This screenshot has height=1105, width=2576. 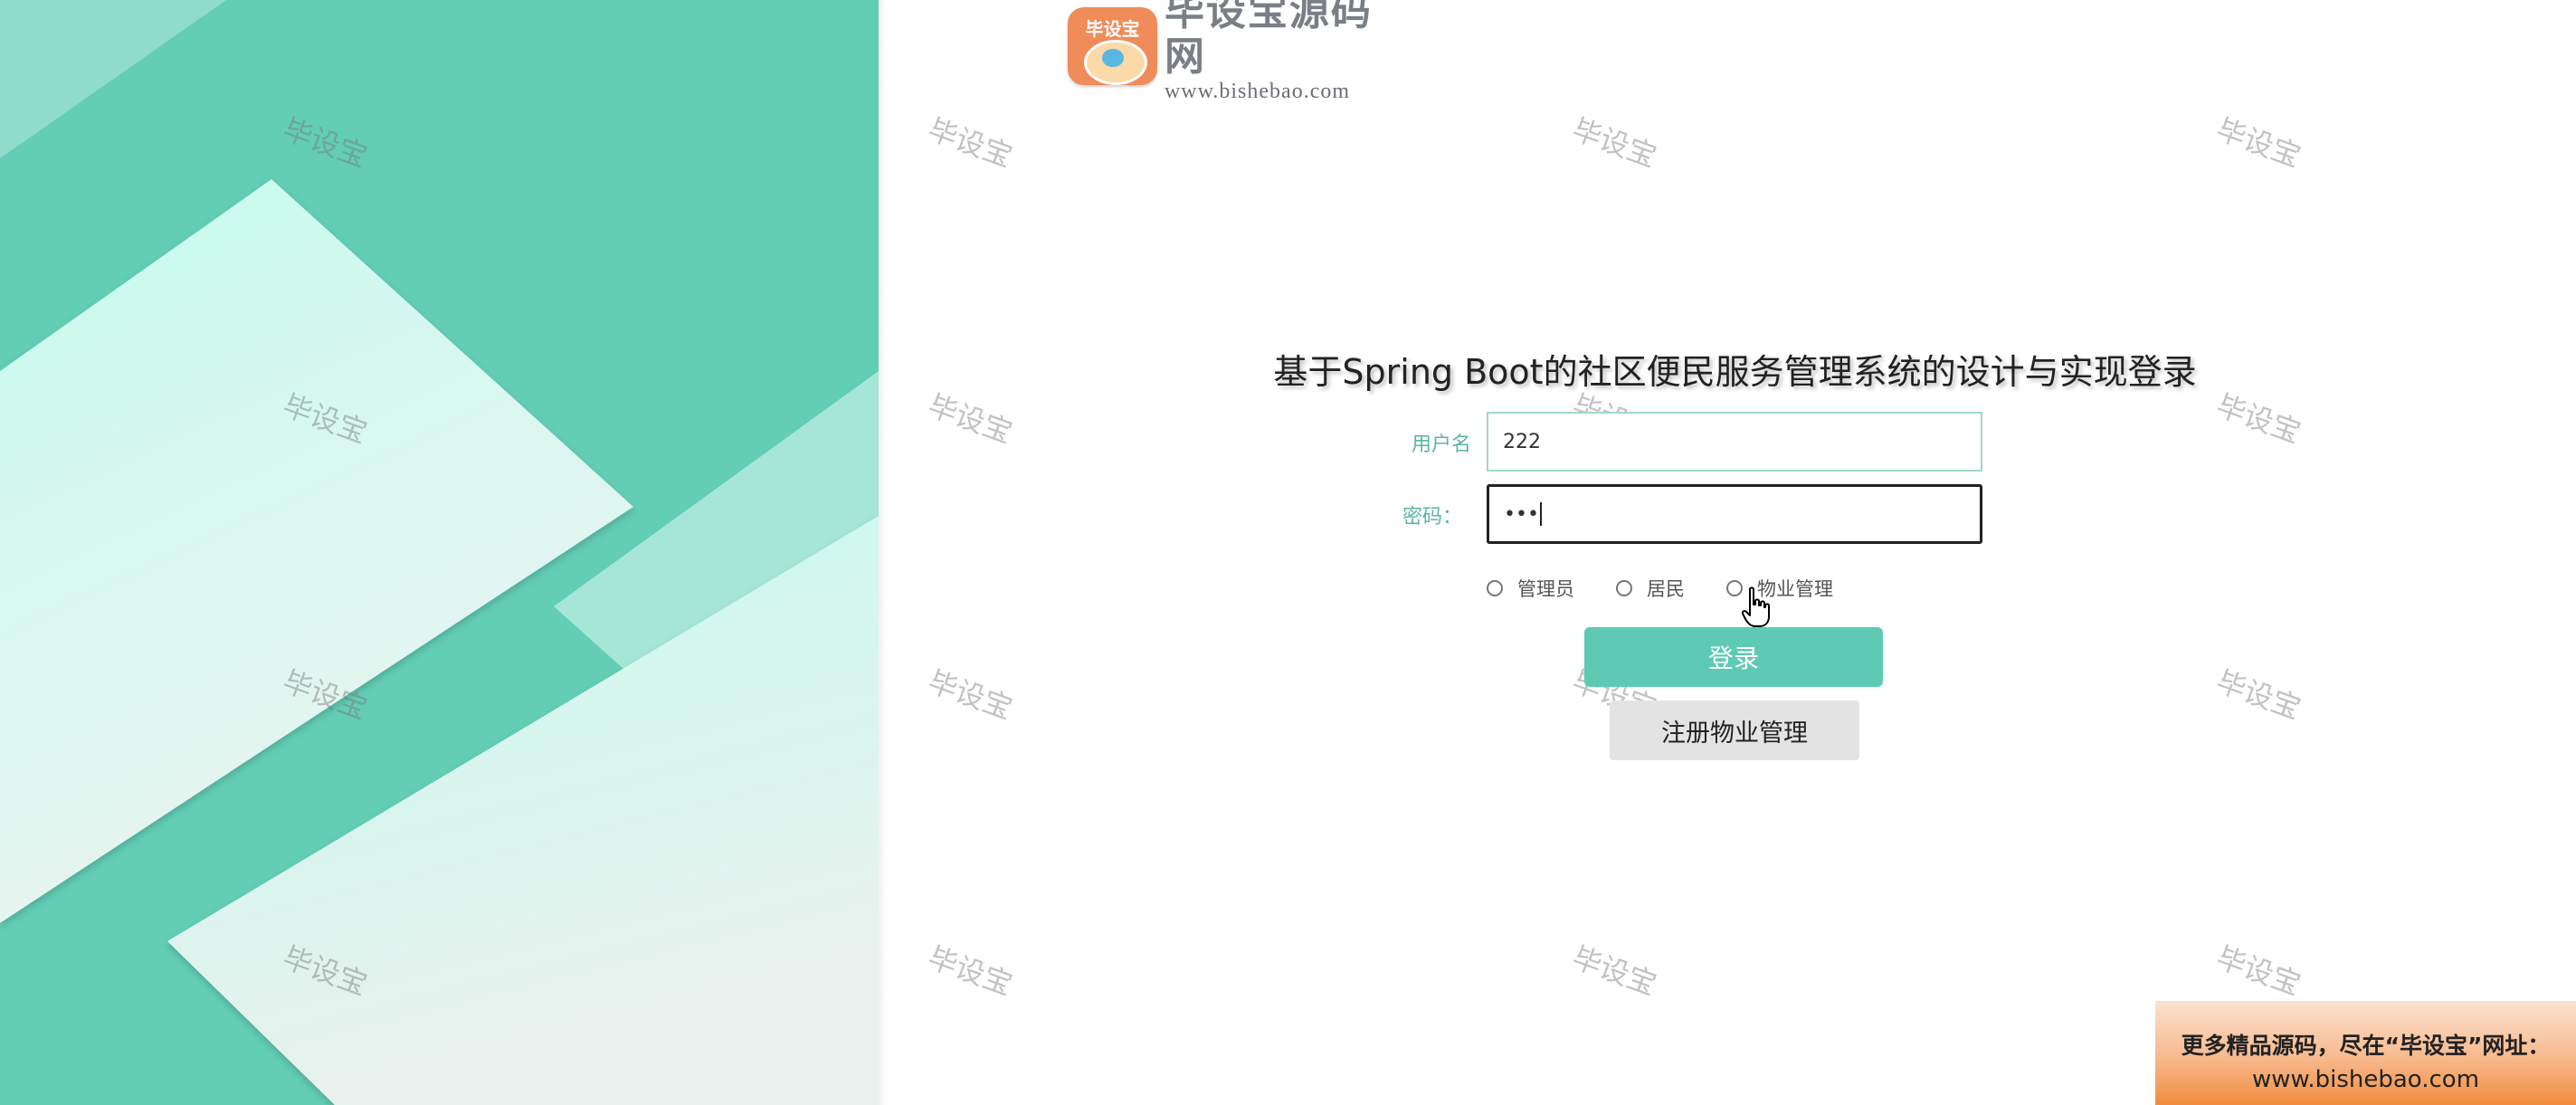 I want to click on hand-pointer-cursor-icon, so click(x=1756, y=609).